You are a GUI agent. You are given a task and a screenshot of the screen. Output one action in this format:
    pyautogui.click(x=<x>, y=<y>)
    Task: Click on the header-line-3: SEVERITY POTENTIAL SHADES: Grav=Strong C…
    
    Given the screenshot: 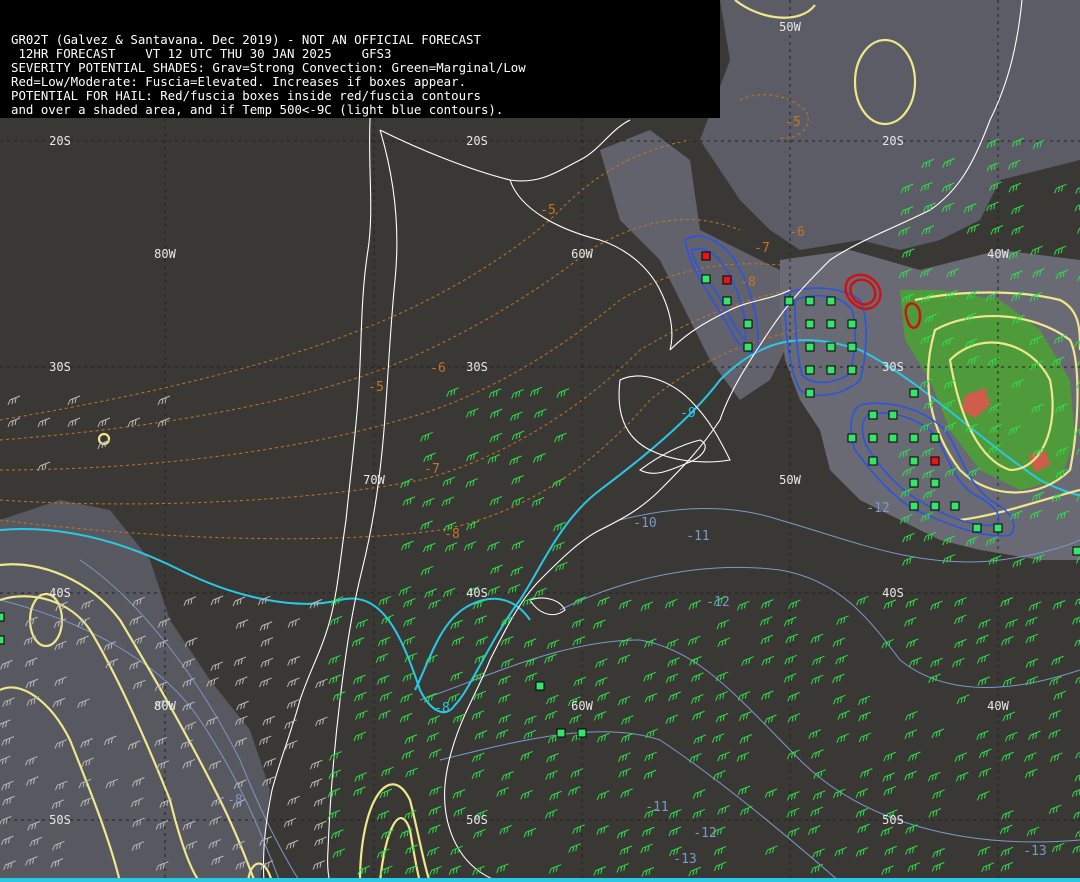 What is the action you would take?
    pyautogui.click(x=268, y=67)
    